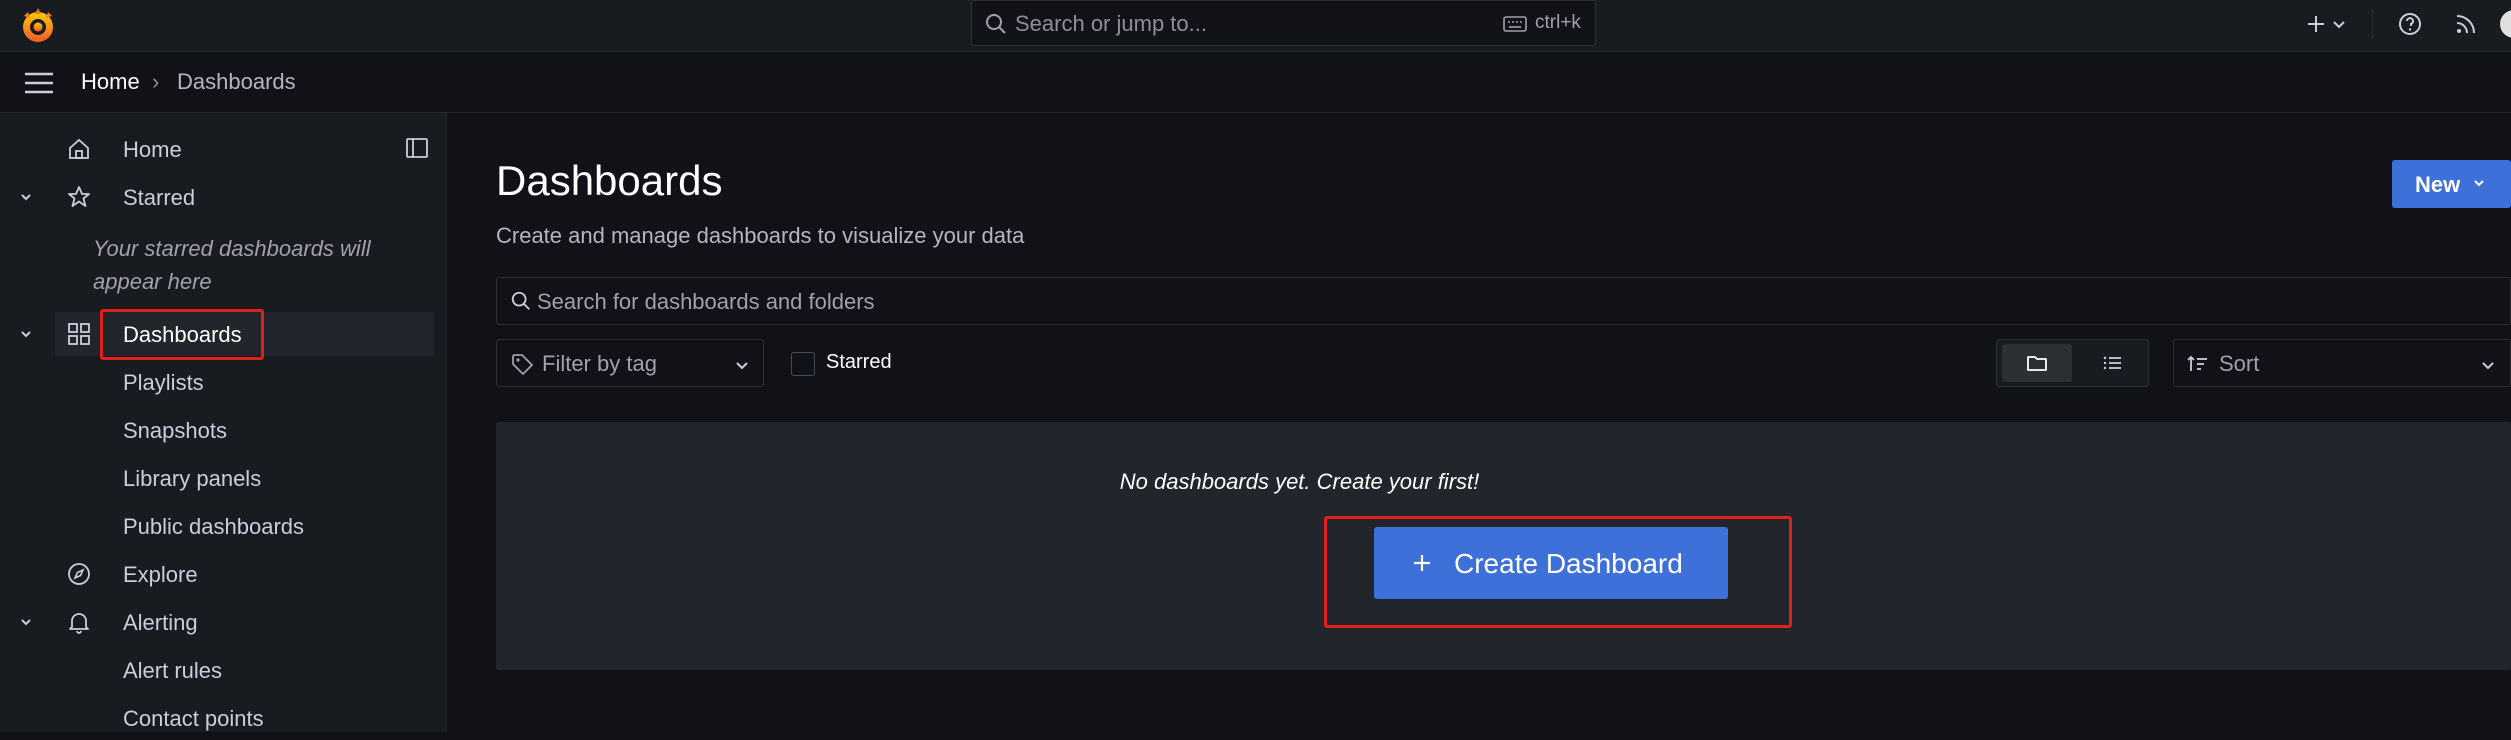 This screenshot has height=740, width=2511. I want to click on tag-filter-placeholder: Filter by tag, so click(599, 363).